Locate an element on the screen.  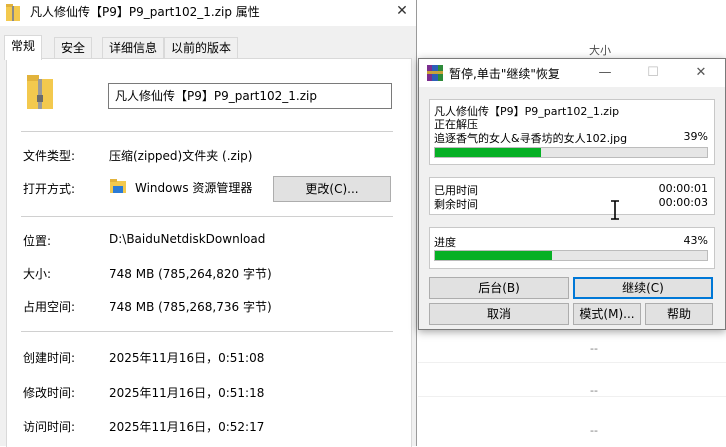
total-progress-label: 进度 is located at coordinates (445, 242).